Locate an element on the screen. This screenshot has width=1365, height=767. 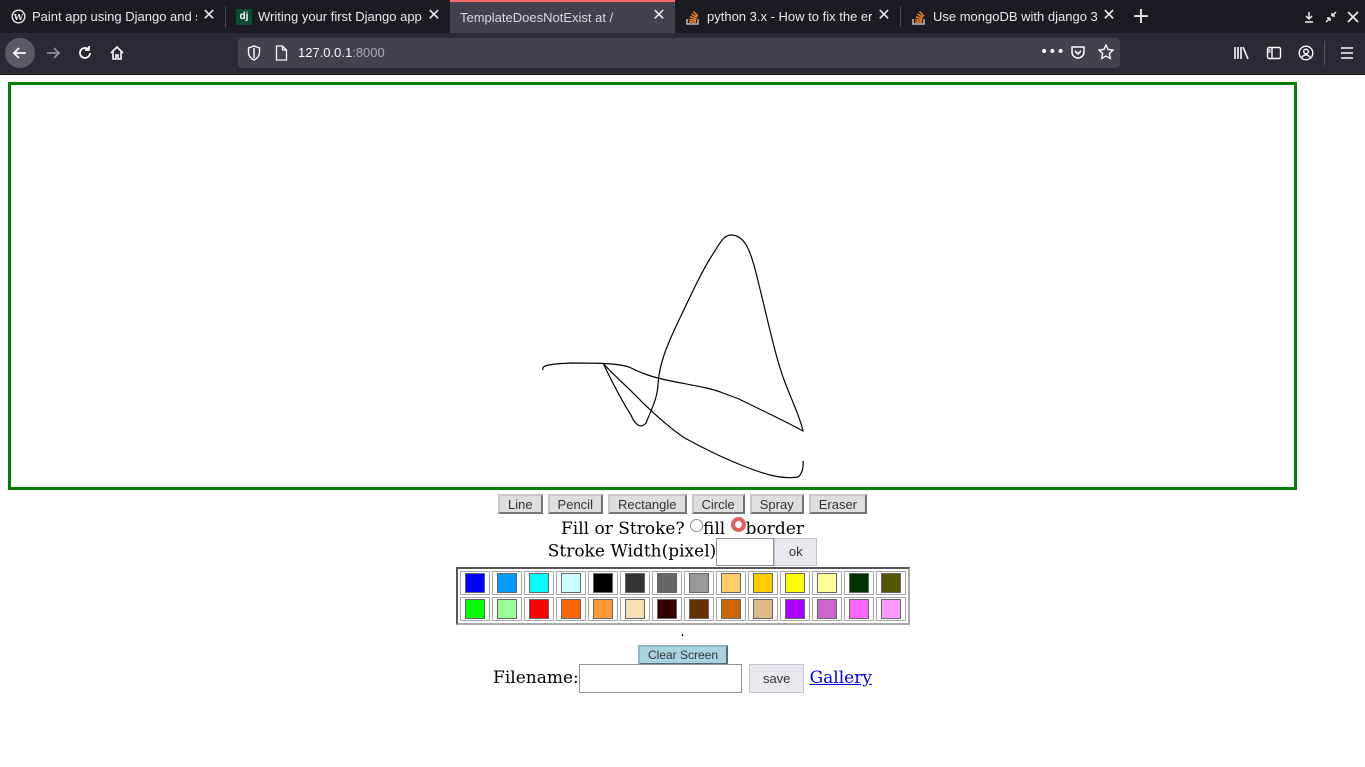
sidebar-icon is located at coordinates (1274, 53).